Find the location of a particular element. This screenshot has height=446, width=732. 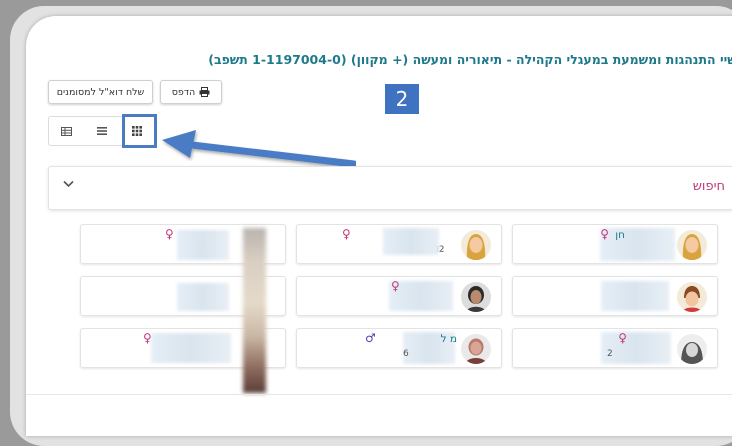

redacted-photo is located at coordinates (254, 310).